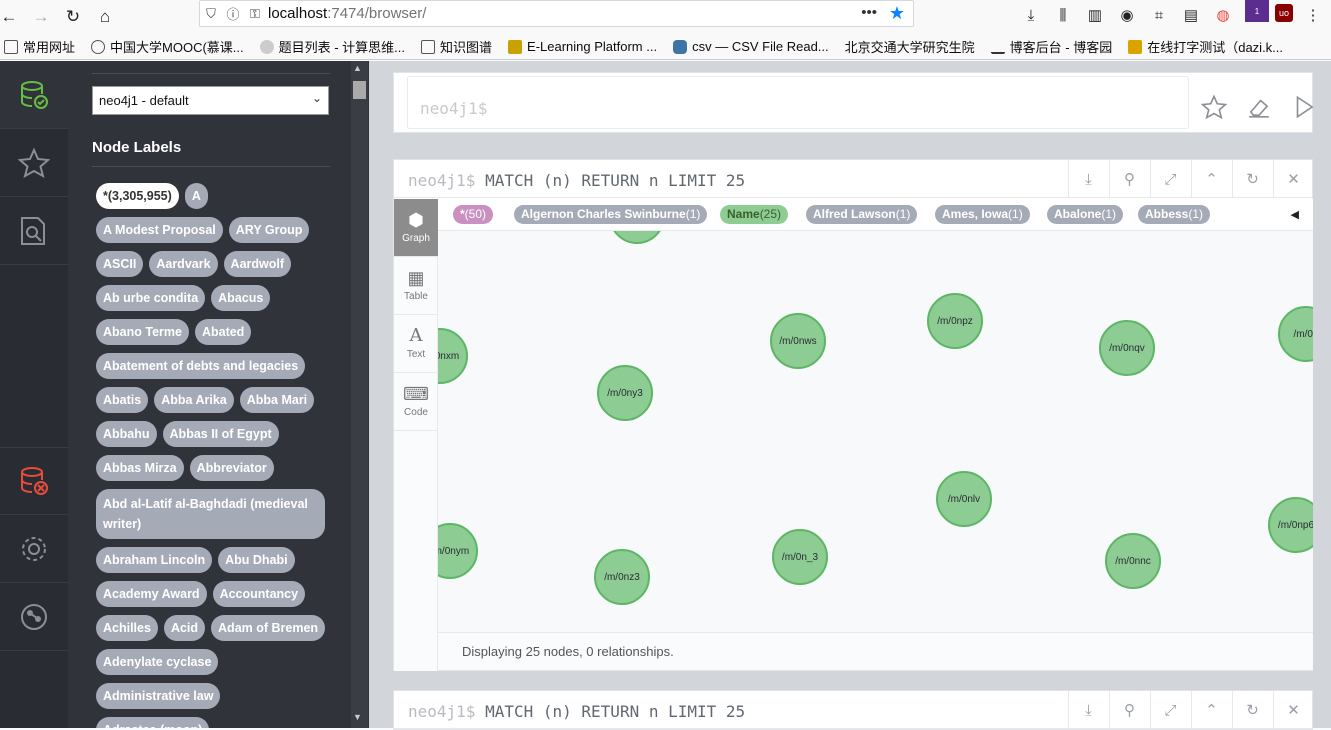 The height and width of the screenshot is (730, 1331). Describe the element at coordinates (211, 14) in the screenshot. I see `shield-icon: ⛉` at that location.